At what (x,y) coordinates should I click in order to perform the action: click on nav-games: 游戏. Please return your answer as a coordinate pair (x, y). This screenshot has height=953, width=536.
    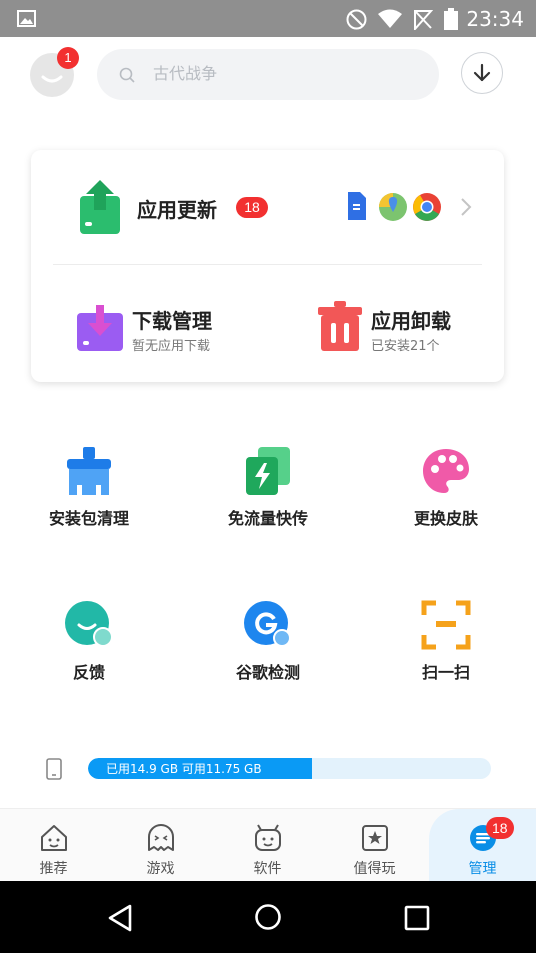
    Looking at the image, I should click on (160, 845).